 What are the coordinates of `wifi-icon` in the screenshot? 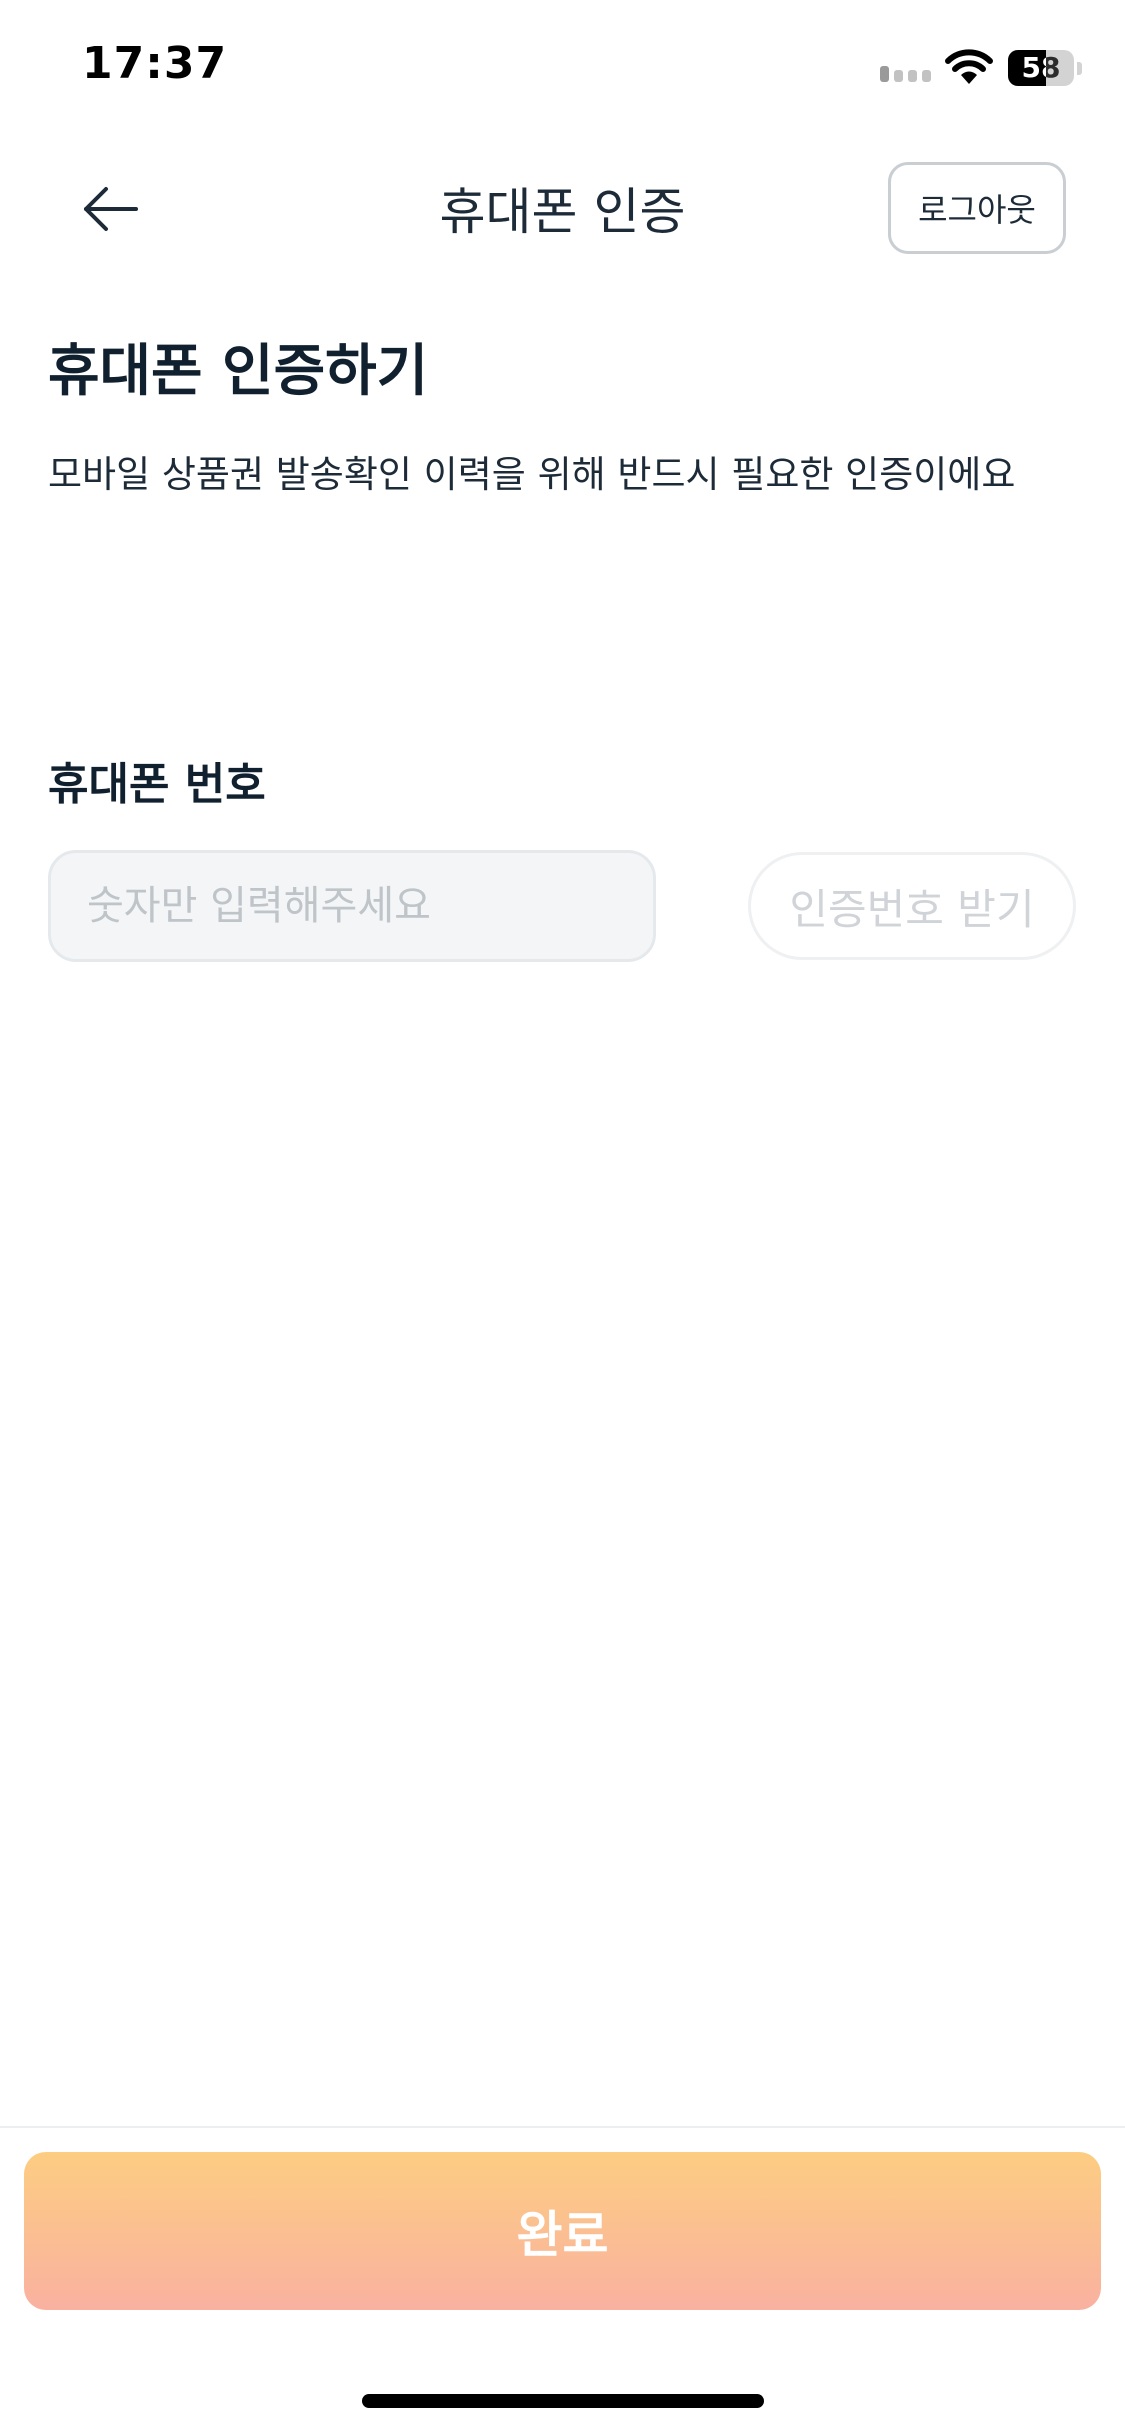 It's located at (969, 66).